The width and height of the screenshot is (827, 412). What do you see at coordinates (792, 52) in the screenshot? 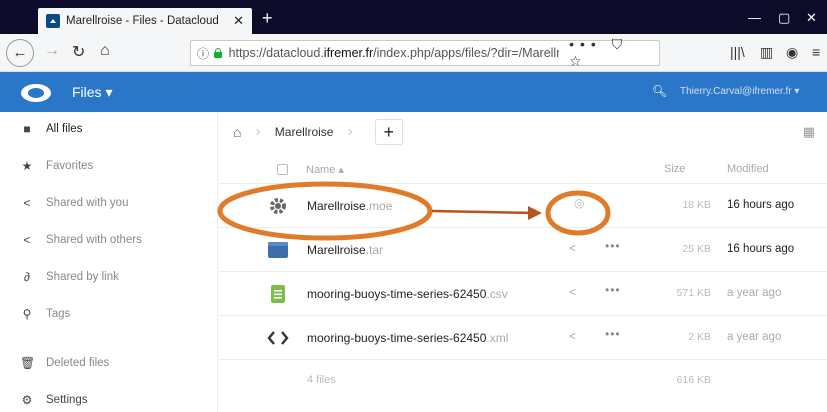
I see `account-icon: ◉` at bounding box center [792, 52].